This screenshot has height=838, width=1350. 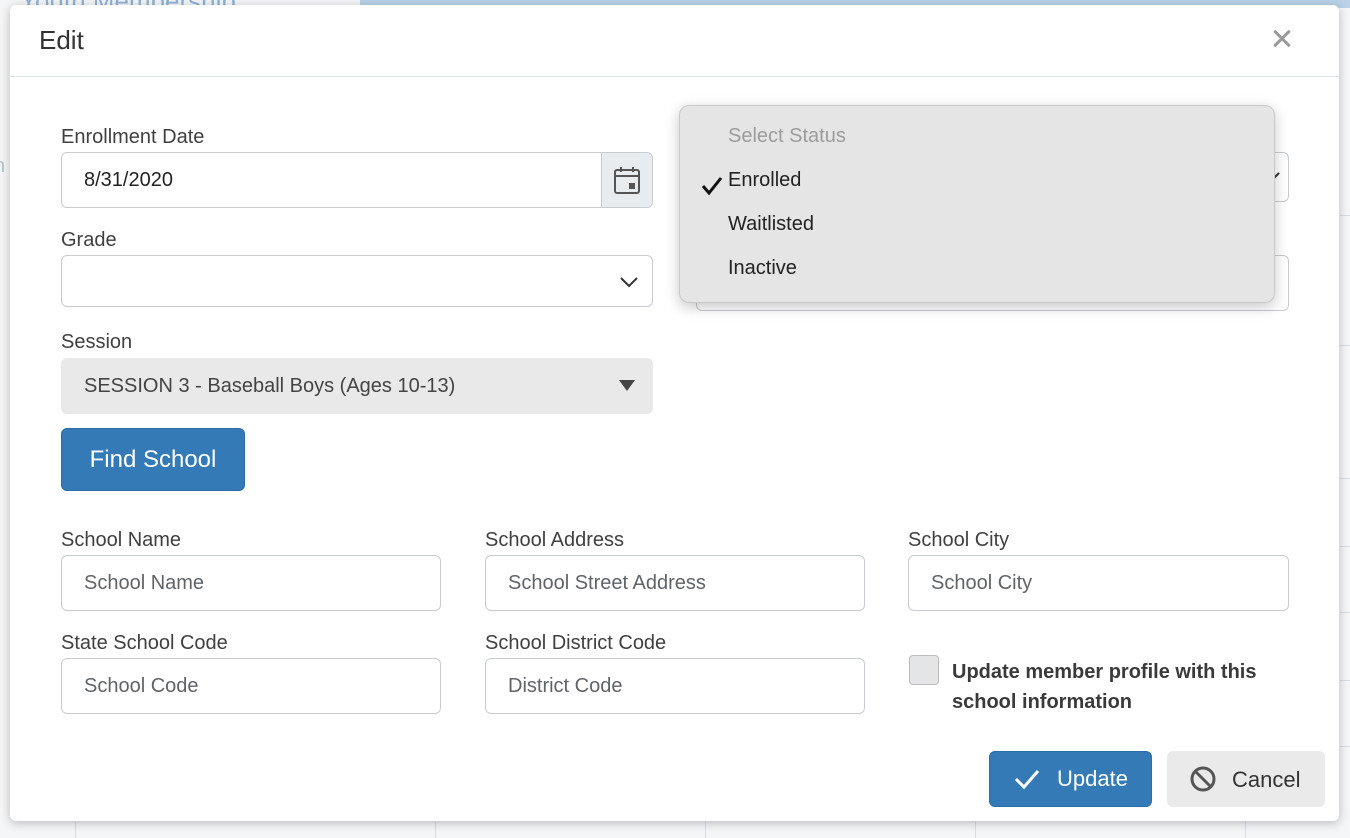 I want to click on session-value: SESSION 3 - Baseball Boys (Ages 10-13), so click(x=270, y=386).